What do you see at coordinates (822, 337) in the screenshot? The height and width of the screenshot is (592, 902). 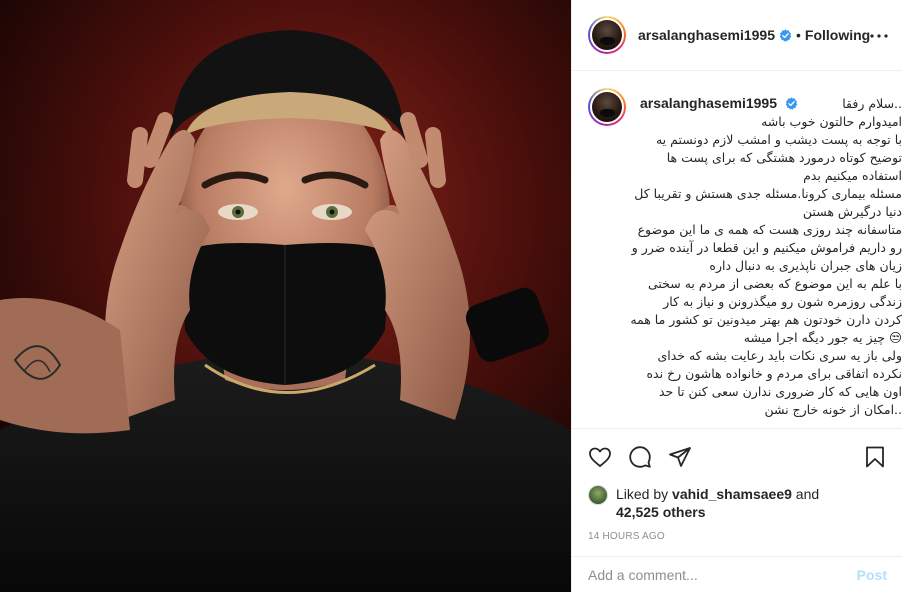 I see `caption-line: 😒 چیز یه جور دیگه اجرا میشه` at bounding box center [822, 337].